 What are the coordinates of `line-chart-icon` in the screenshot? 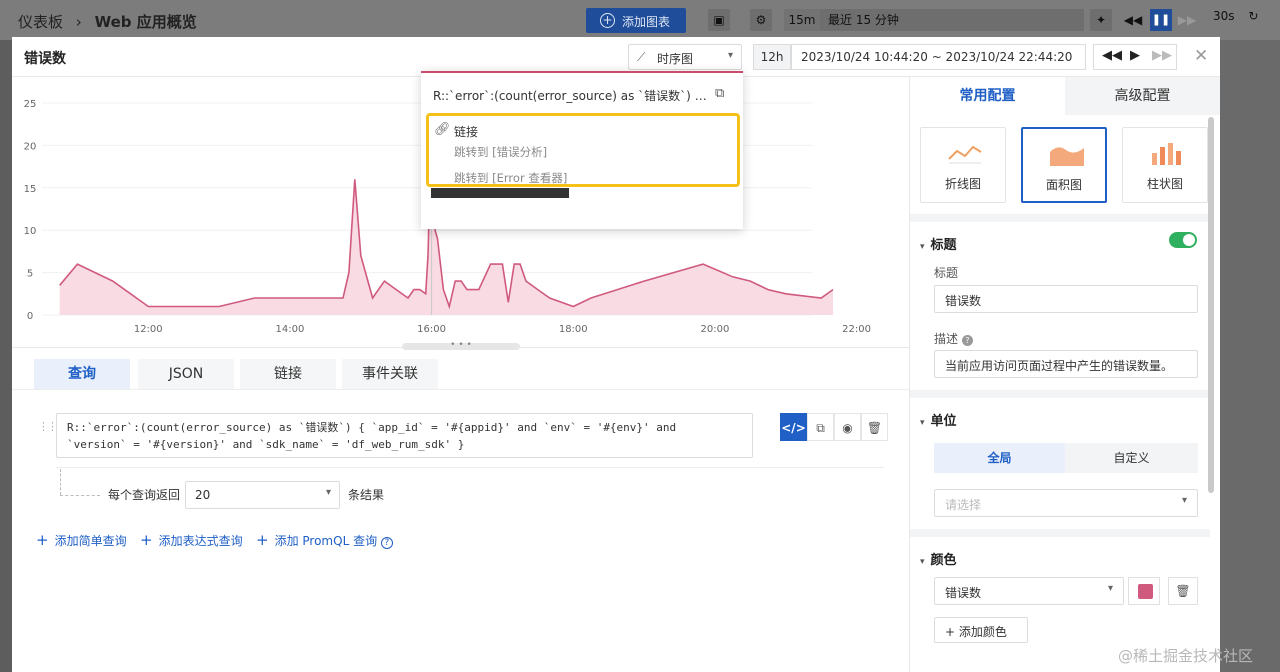 It's located at (965, 154).